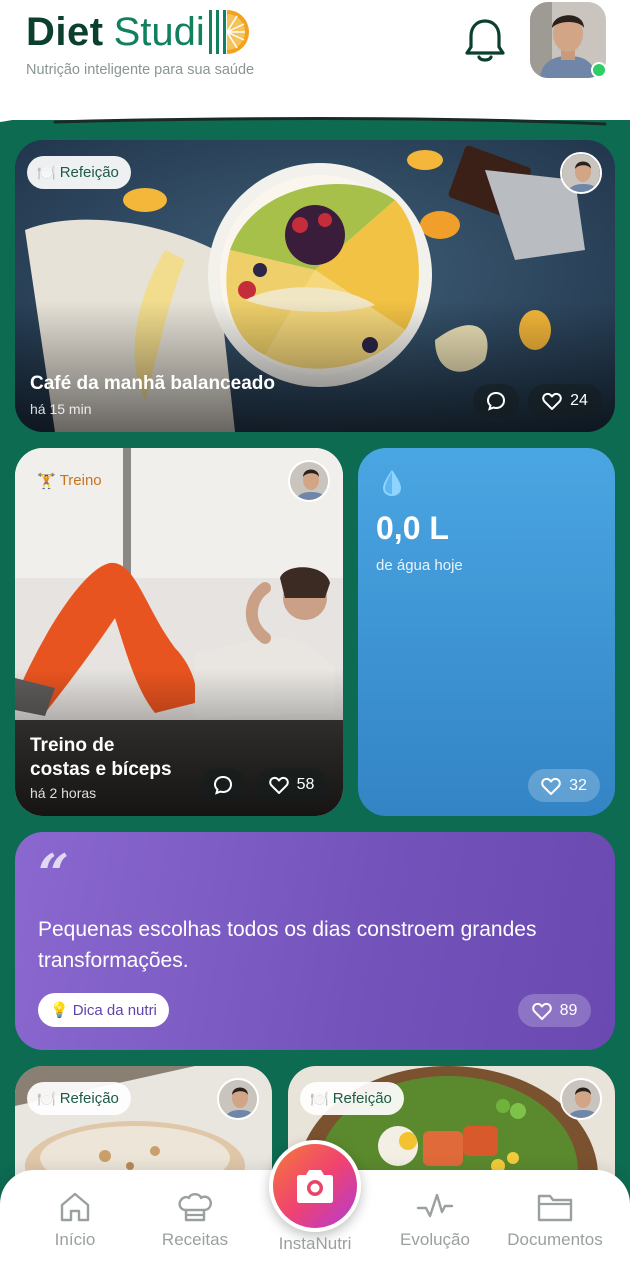 Image resolution: width=630 pixels, height=1280 pixels. Describe the element at coordinates (555, 1208) in the screenshot. I see `folder-icon` at that location.